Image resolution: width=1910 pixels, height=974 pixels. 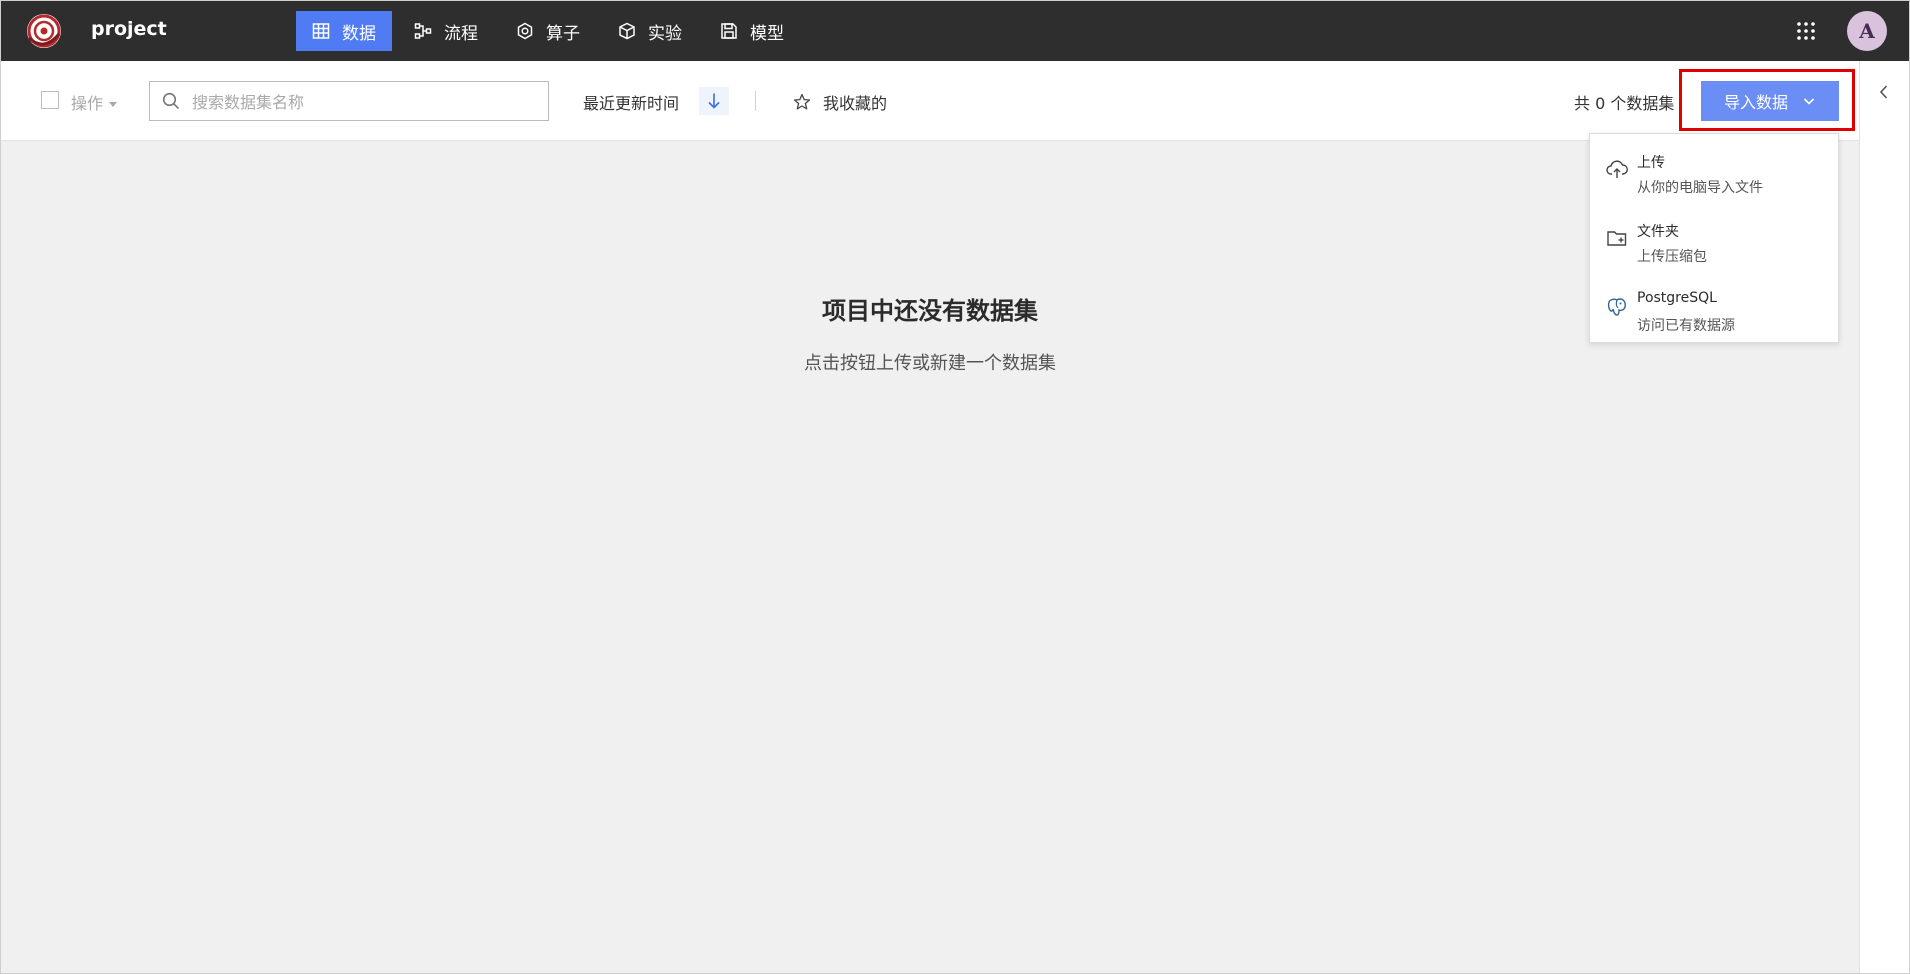 I want to click on nav-item-experiment: 实验, so click(x=650, y=31).